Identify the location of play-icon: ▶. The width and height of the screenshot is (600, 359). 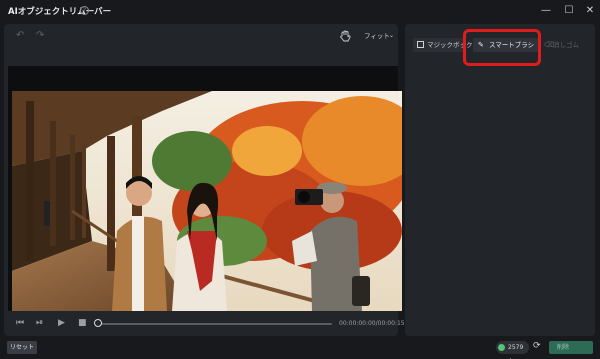
(61, 323).